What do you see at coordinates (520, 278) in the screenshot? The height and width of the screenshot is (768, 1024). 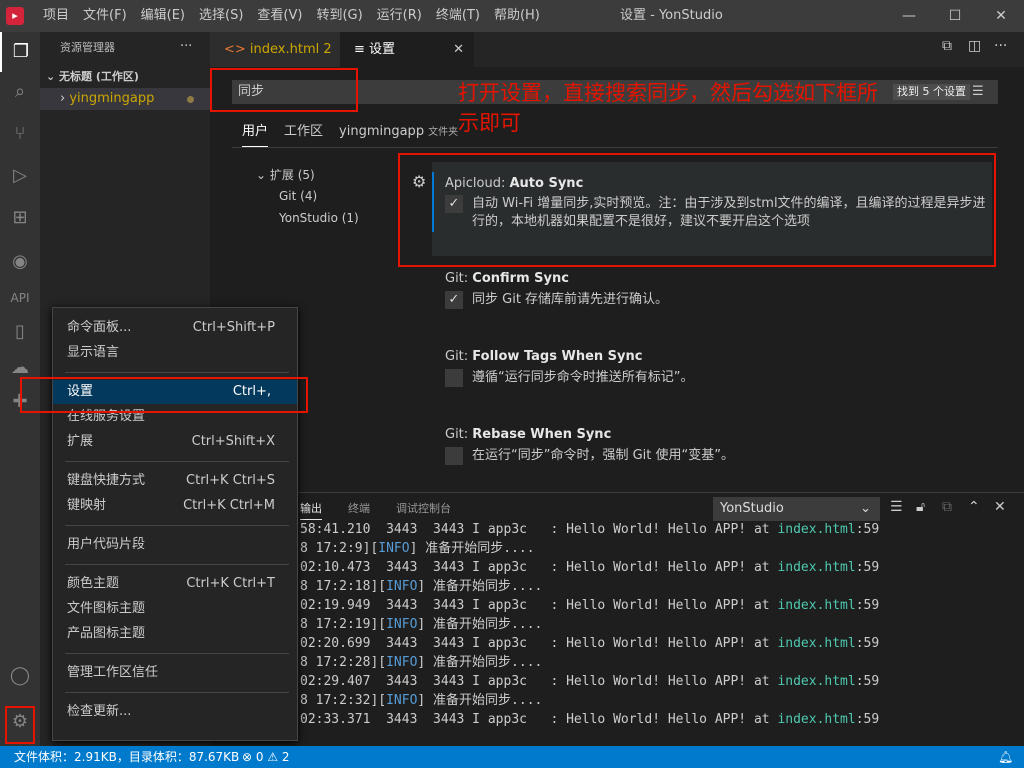 I see `setting-name: Confirm Sync` at bounding box center [520, 278].